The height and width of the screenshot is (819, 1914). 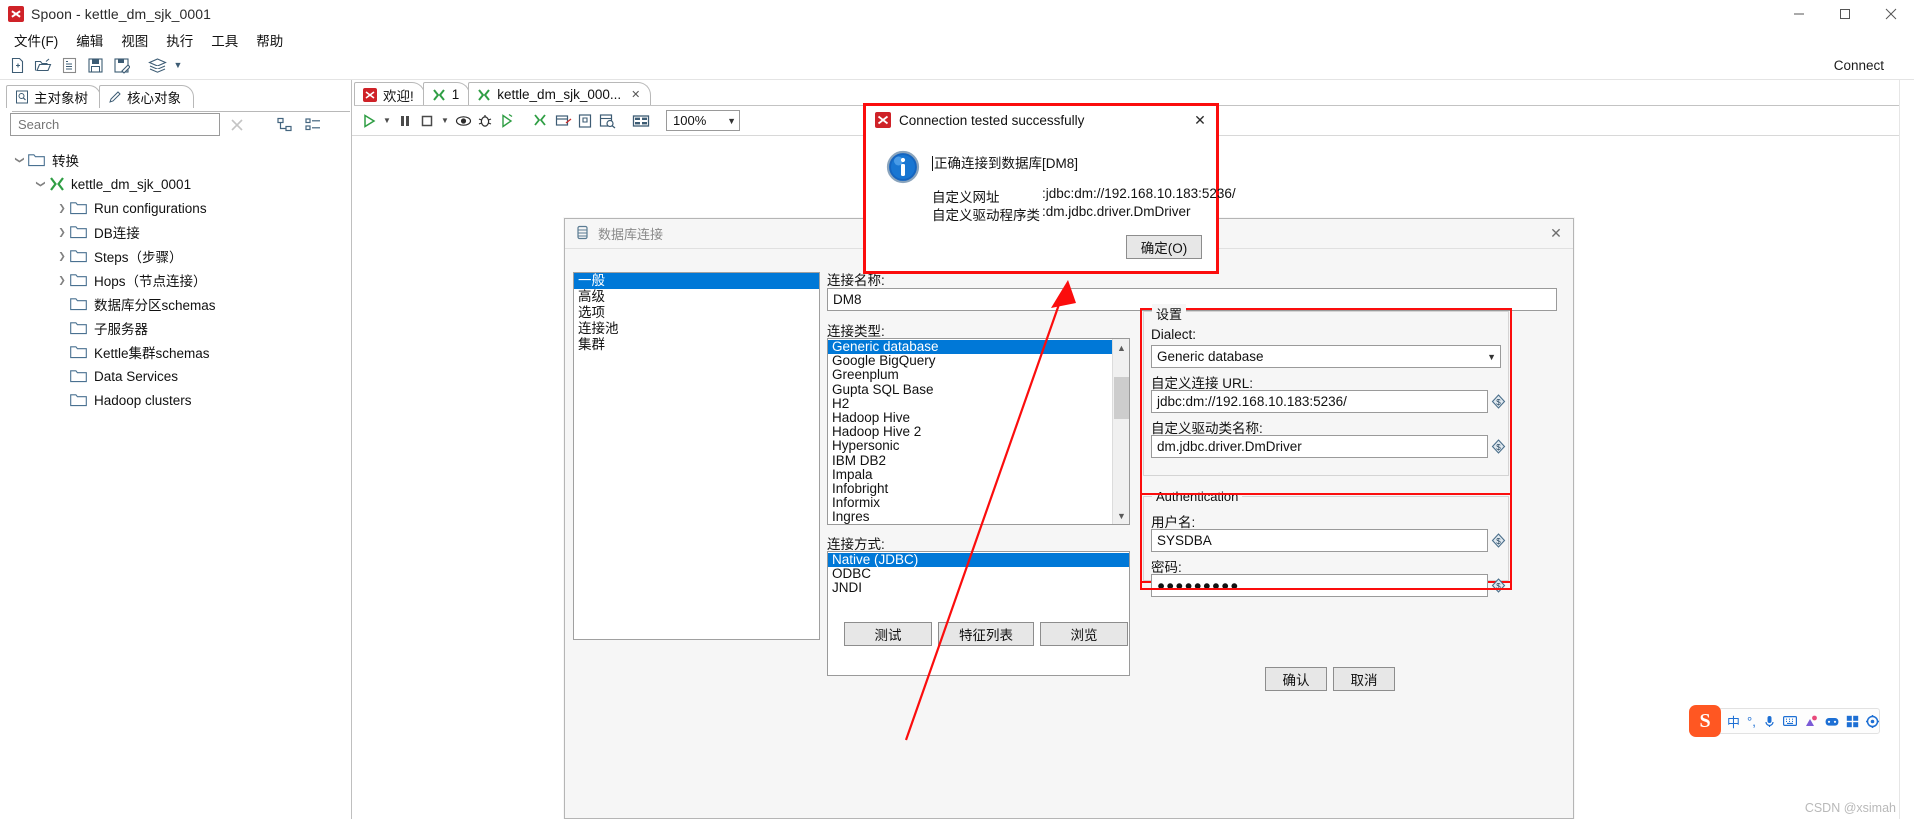 I want to click on cancel-button: 取消, so click(x=1364, y=679).